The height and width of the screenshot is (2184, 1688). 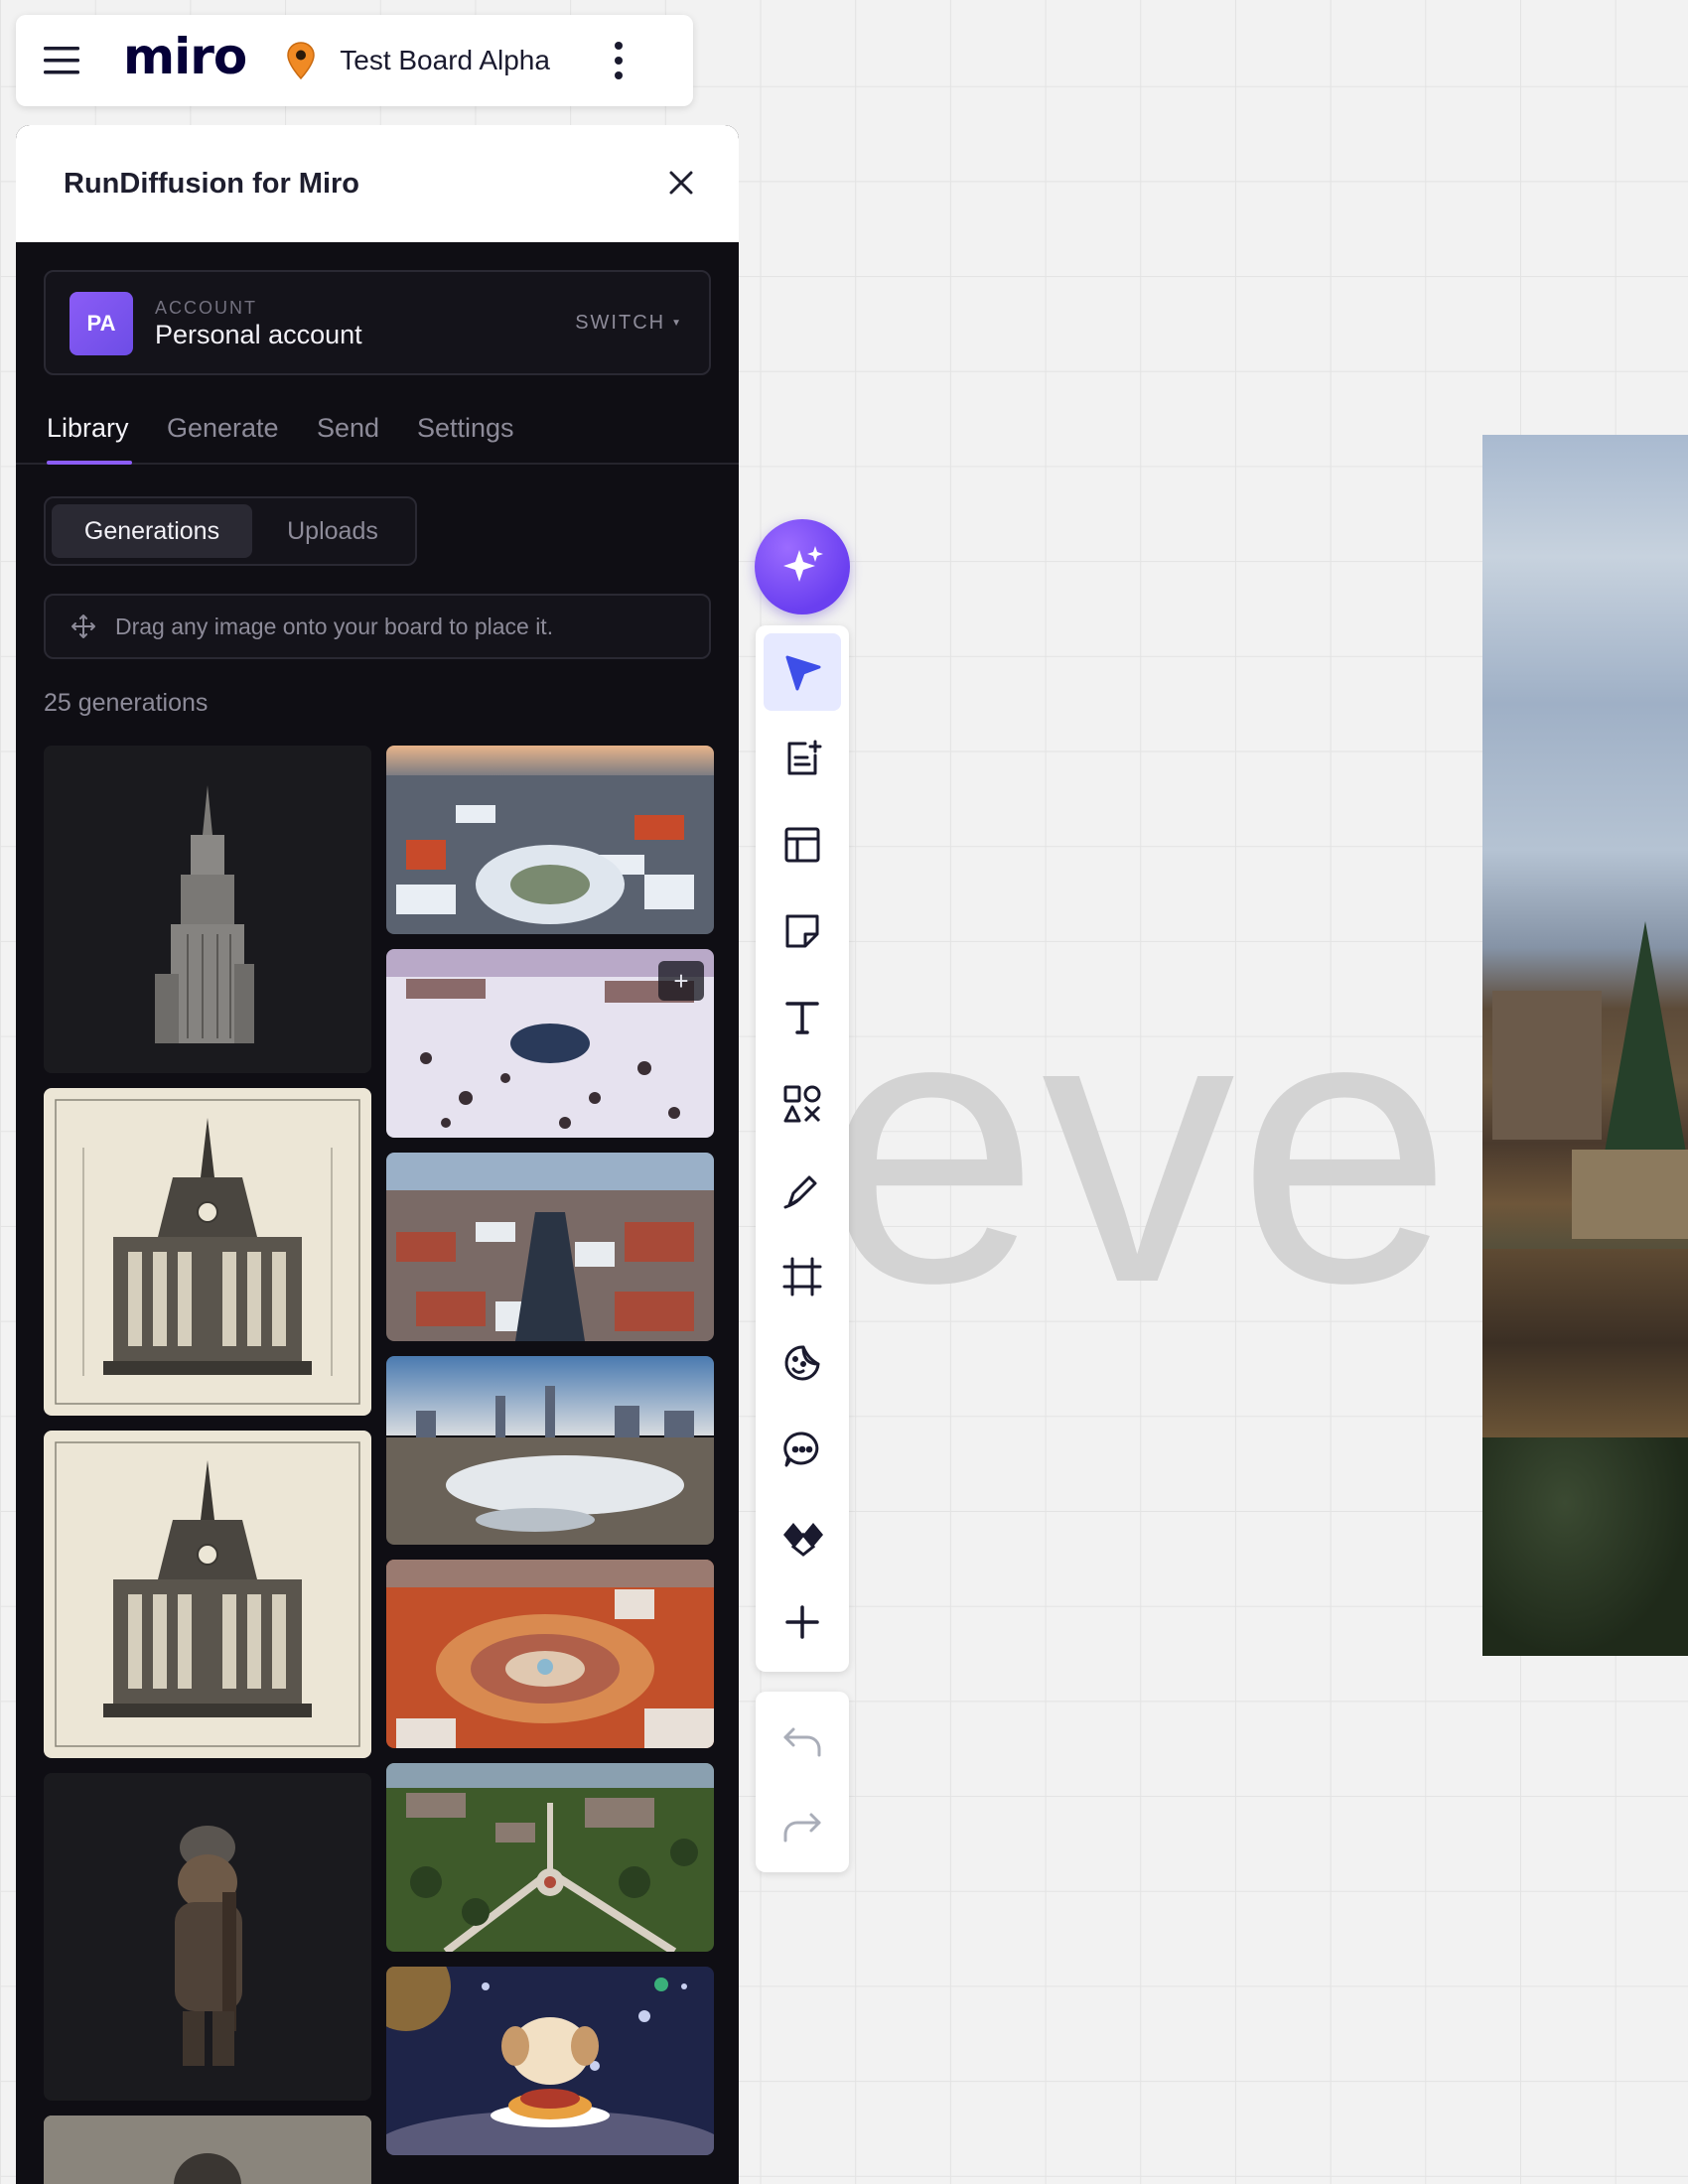 What do you see at coordinates (206, 308) in the screenshot?
I see `account-label: ACCOUNT` at bounding box center [206, 308].